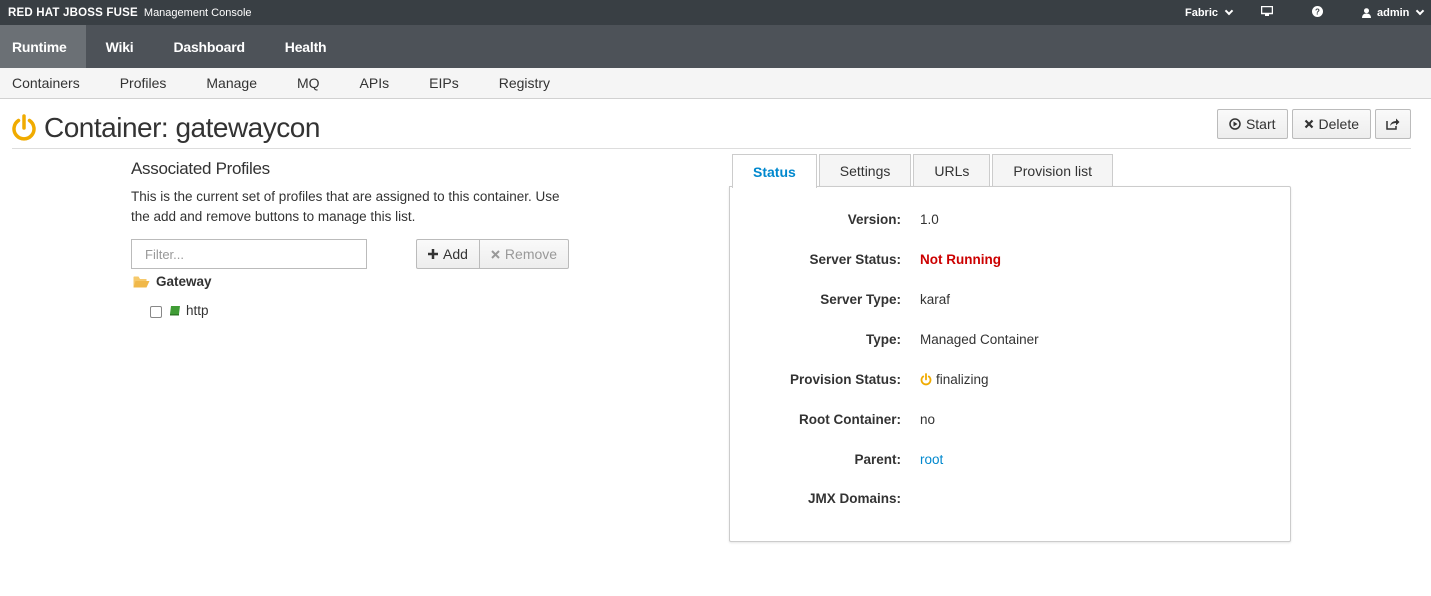 The width and height of the screenshot is (1431, 596). I want to click on nav-runtime: Runtime, so click(43, 46).